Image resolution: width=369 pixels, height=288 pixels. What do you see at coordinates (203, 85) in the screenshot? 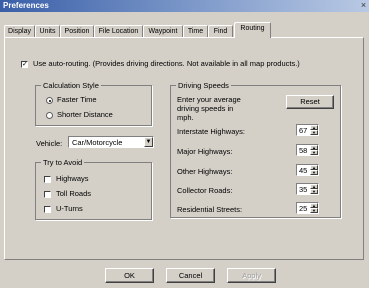
I see `driving-speeds-title: Driving Speeds` at bounding box center [203, 85].